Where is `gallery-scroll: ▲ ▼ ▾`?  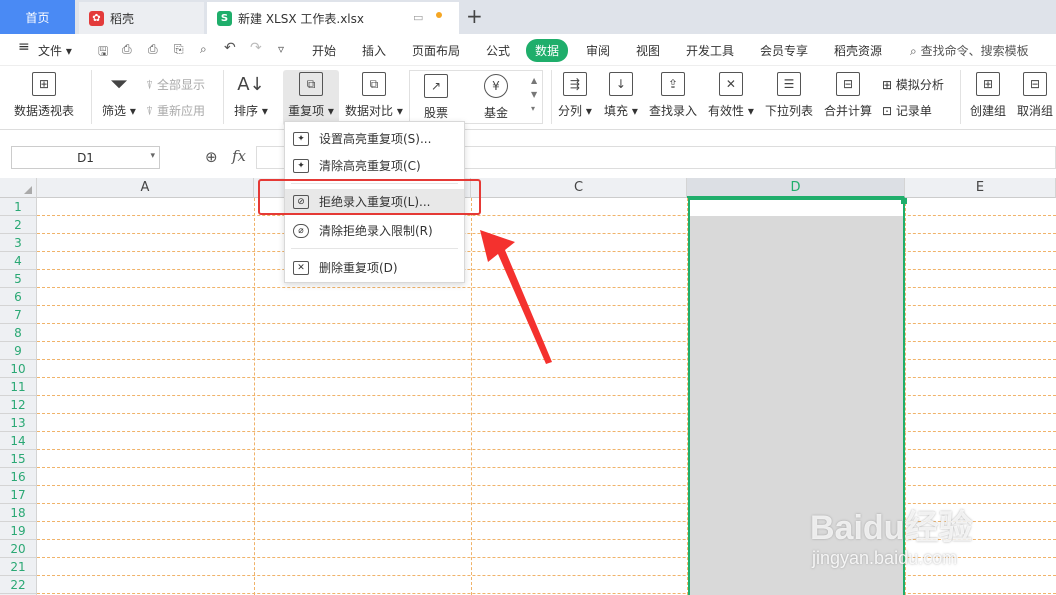
gallery-scroll: ▲ ▼ ▾ is located at coordinates (534, 95).